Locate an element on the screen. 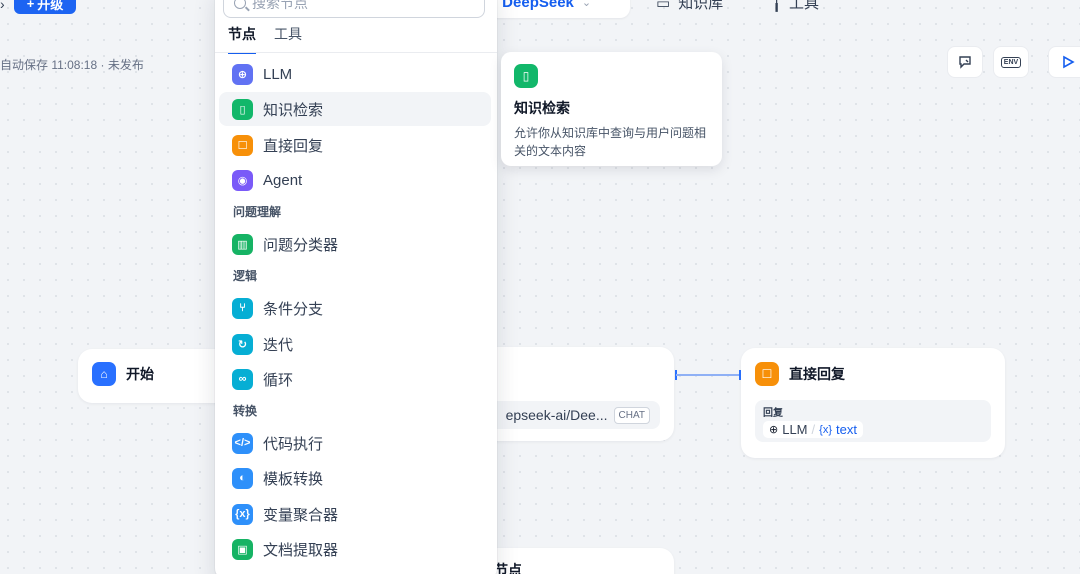  env-icon: ENV is located at coordinates (1011, 62).